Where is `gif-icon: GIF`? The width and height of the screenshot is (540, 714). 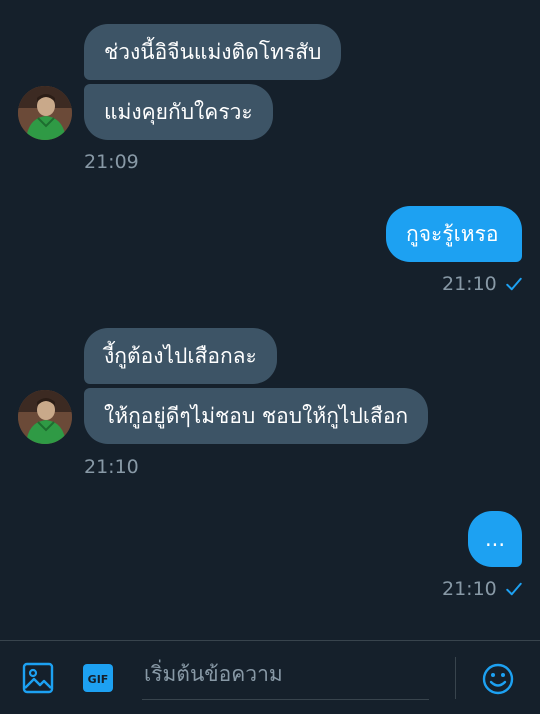
gif-icon: GIF is located at coordinates (98, 678).